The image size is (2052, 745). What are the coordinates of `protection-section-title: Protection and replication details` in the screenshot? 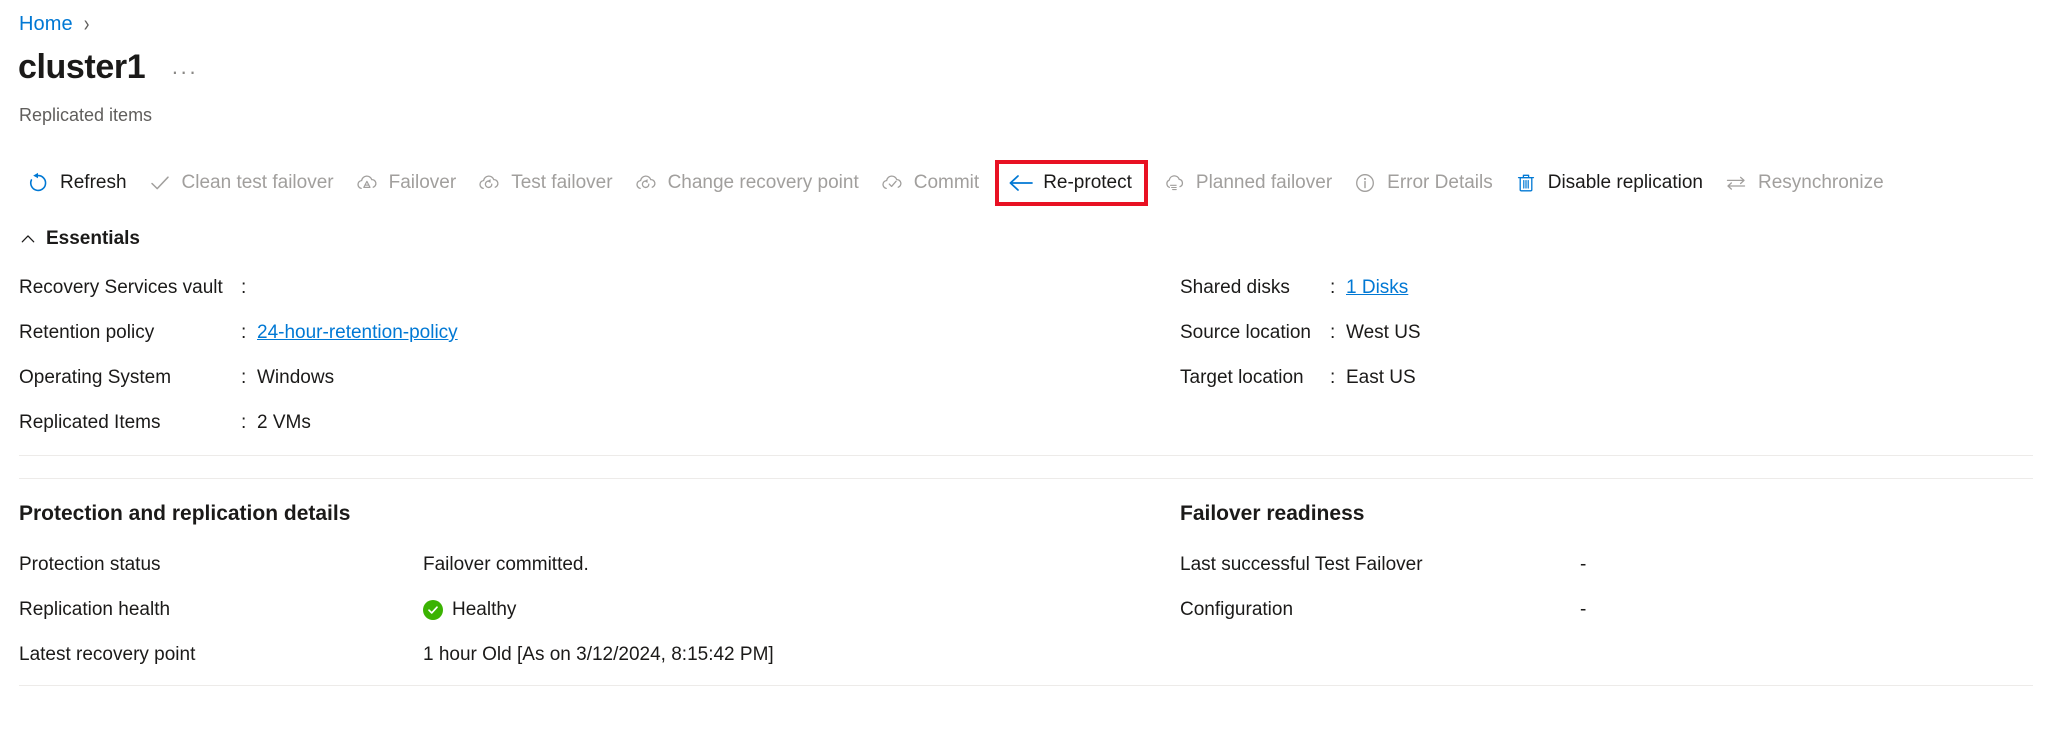 It's located at (185, 513).